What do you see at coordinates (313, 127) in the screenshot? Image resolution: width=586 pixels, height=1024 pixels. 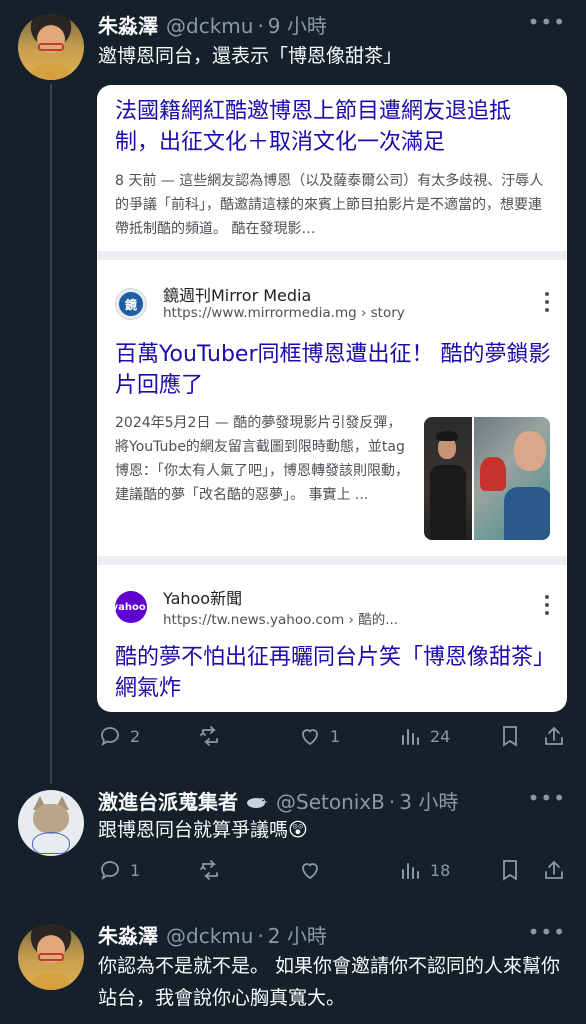 I see `result-title: 法國籍網紅酷邀博恩上節目遭網友退追抵制，出征文化＋取消文化一次滿足` at bounding box center [313, 127].